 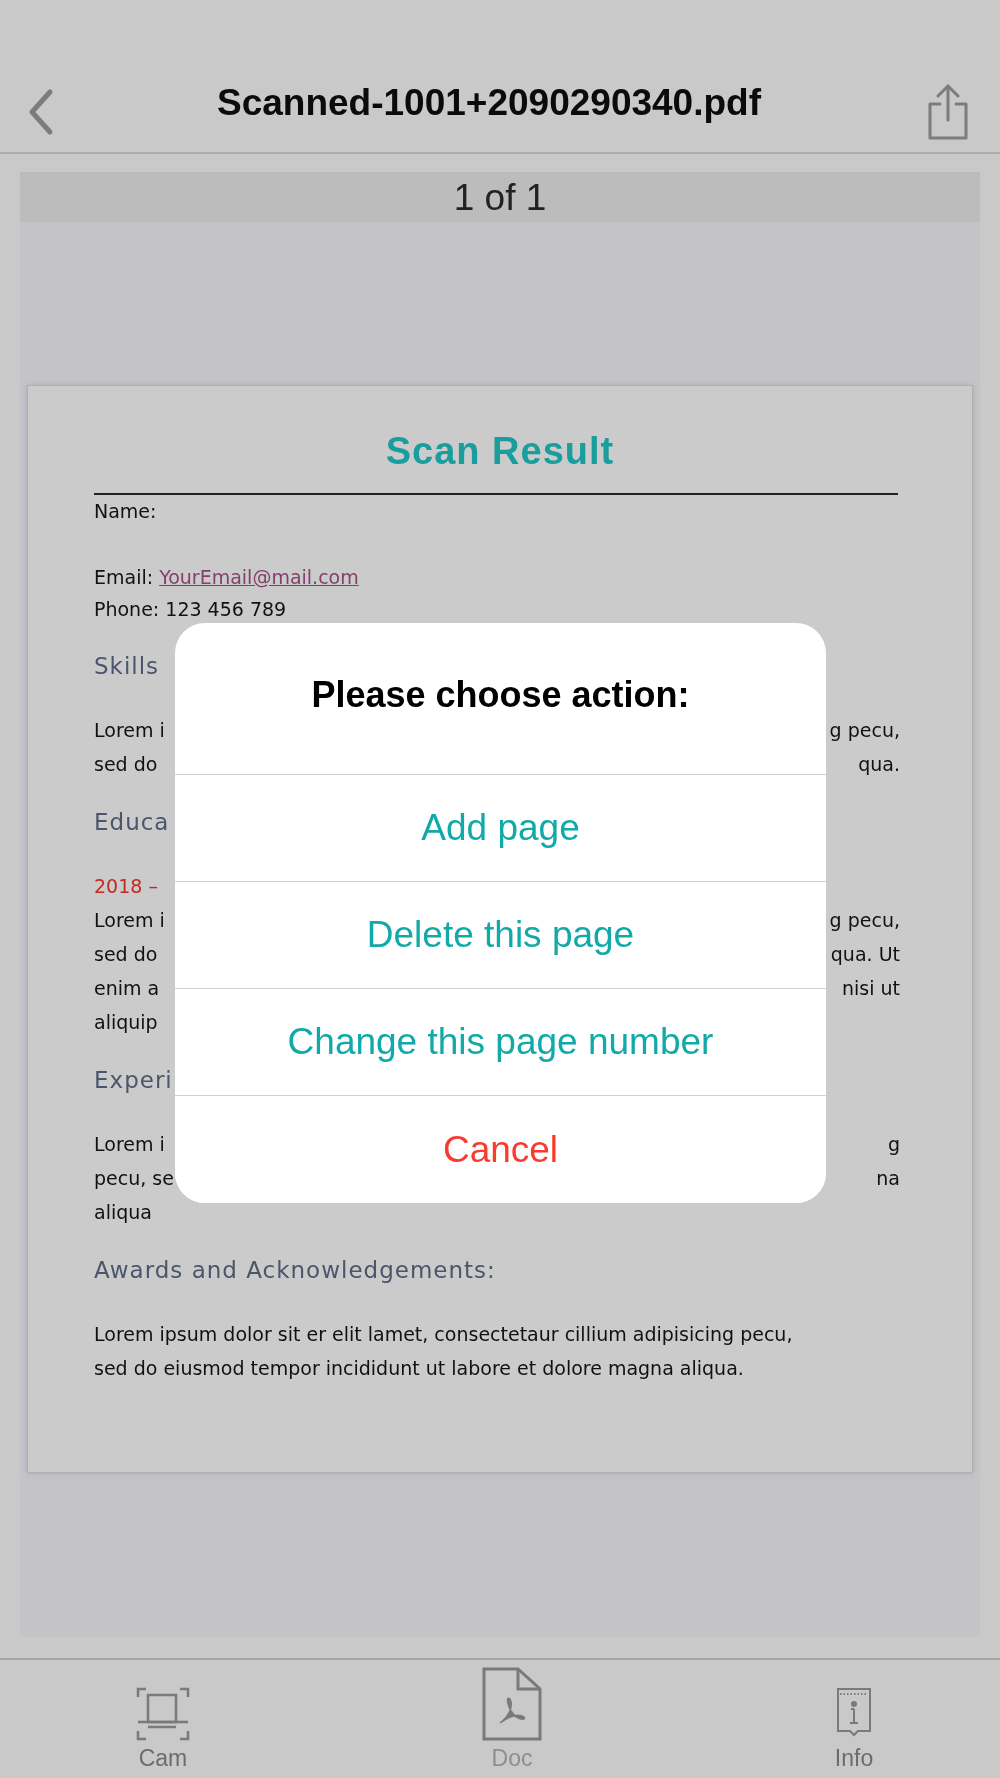 What do you see at coordinates (444, 1351) in the screenshot?
I see `document-paragraph: Lorem ipsum dolor sit er elit lamet, consectetaur cillium adipisicing pecu, sed do eiusmod tempor incididunt ut labore et dolore magna aliqua.` at bounding box center [444, 1351].